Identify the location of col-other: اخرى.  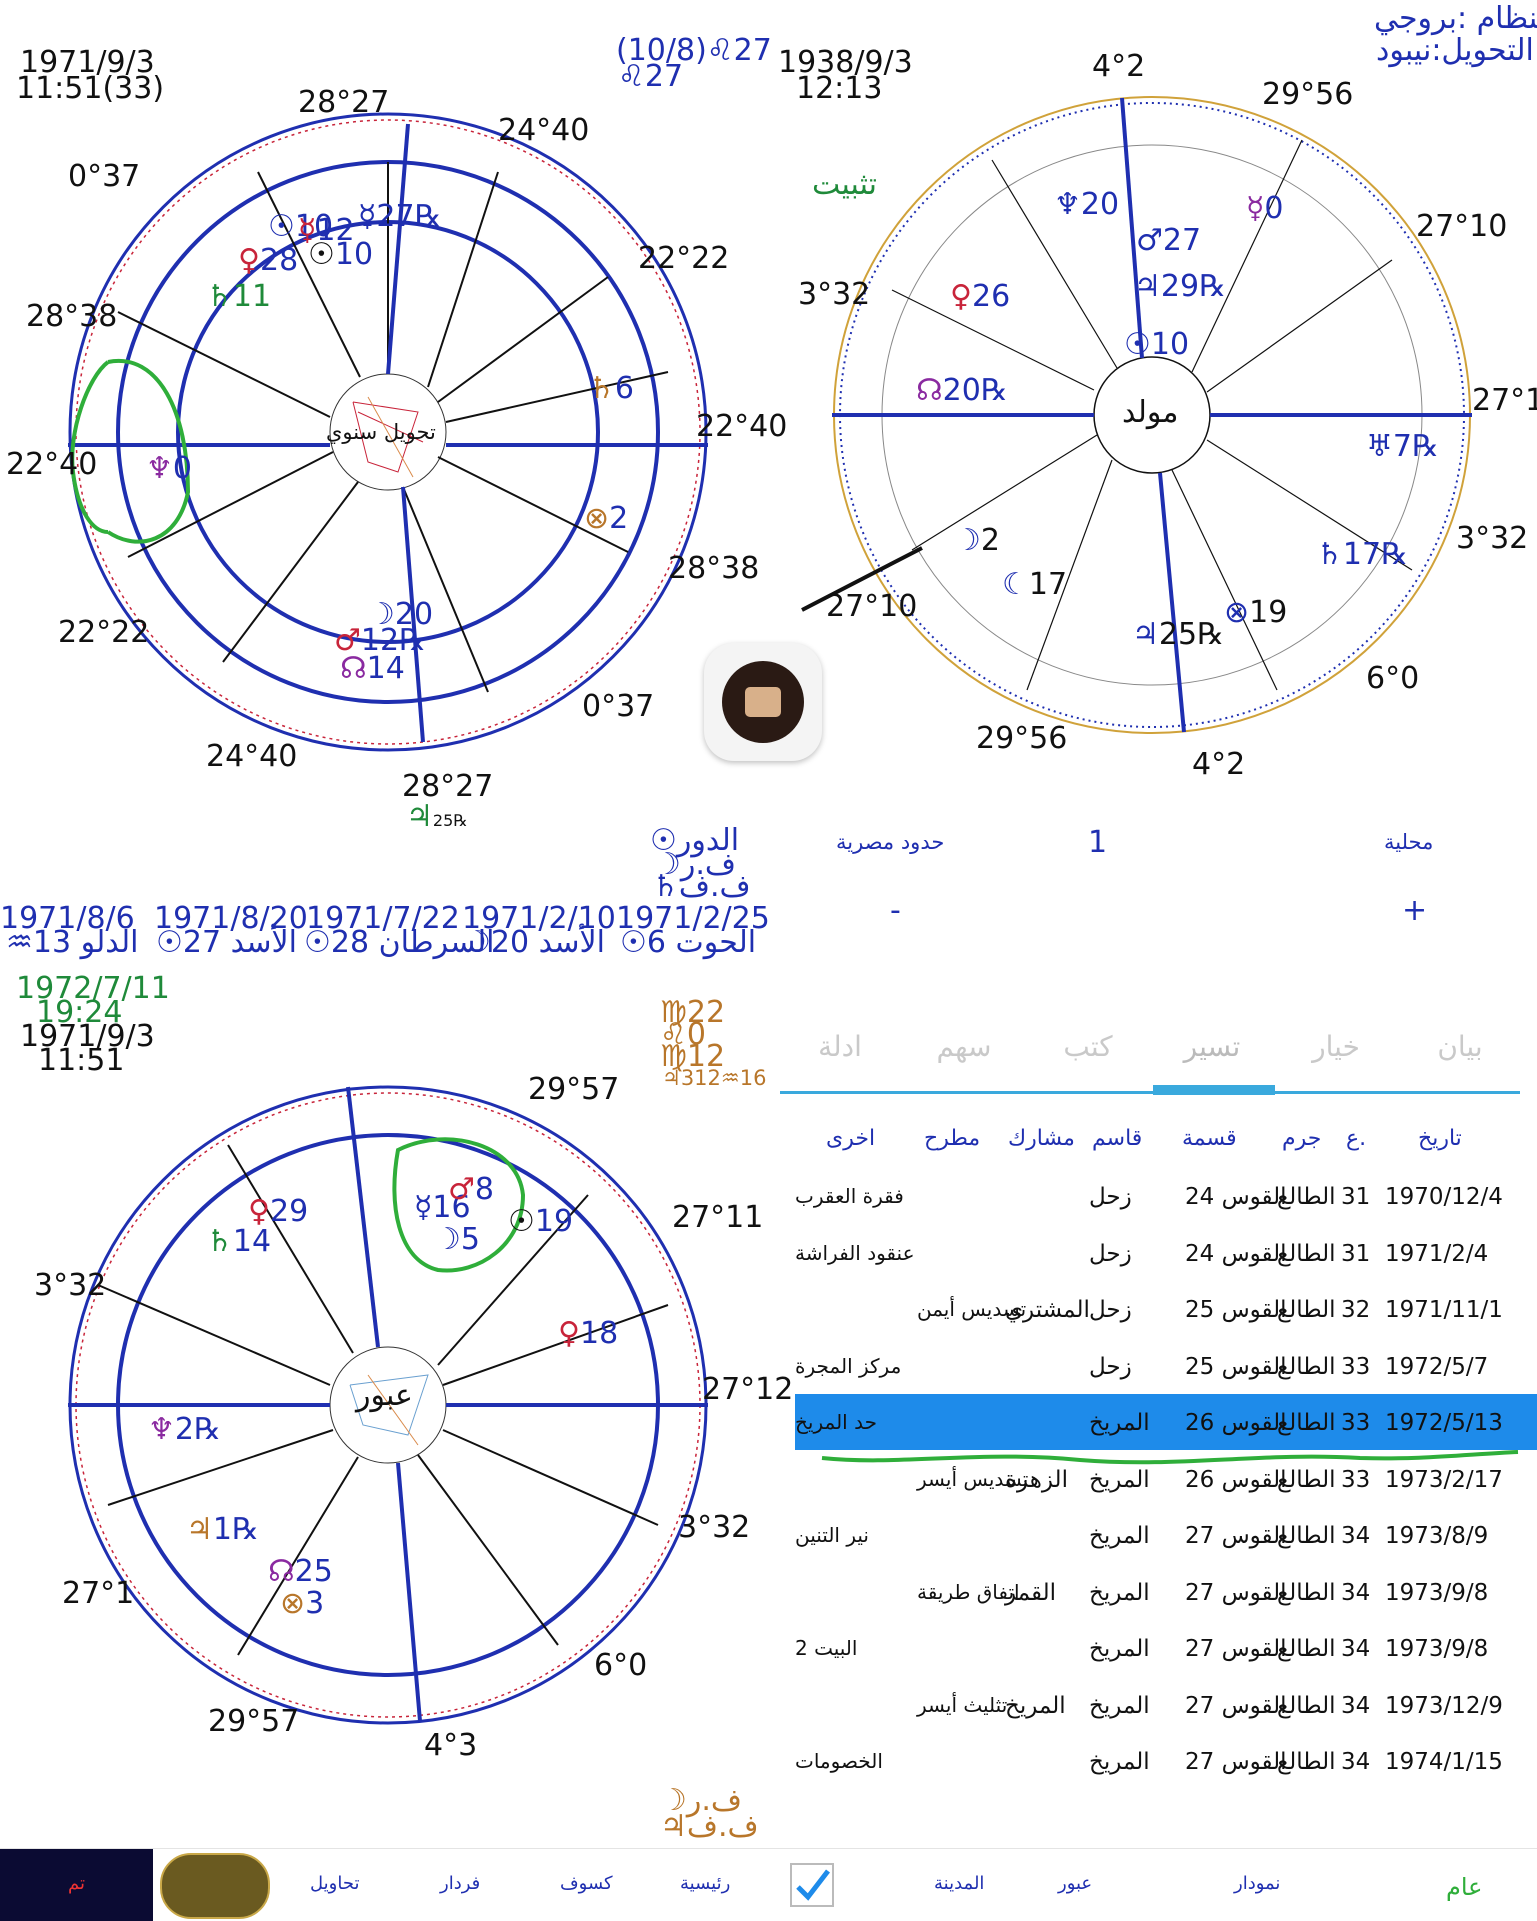
(850, 1138).